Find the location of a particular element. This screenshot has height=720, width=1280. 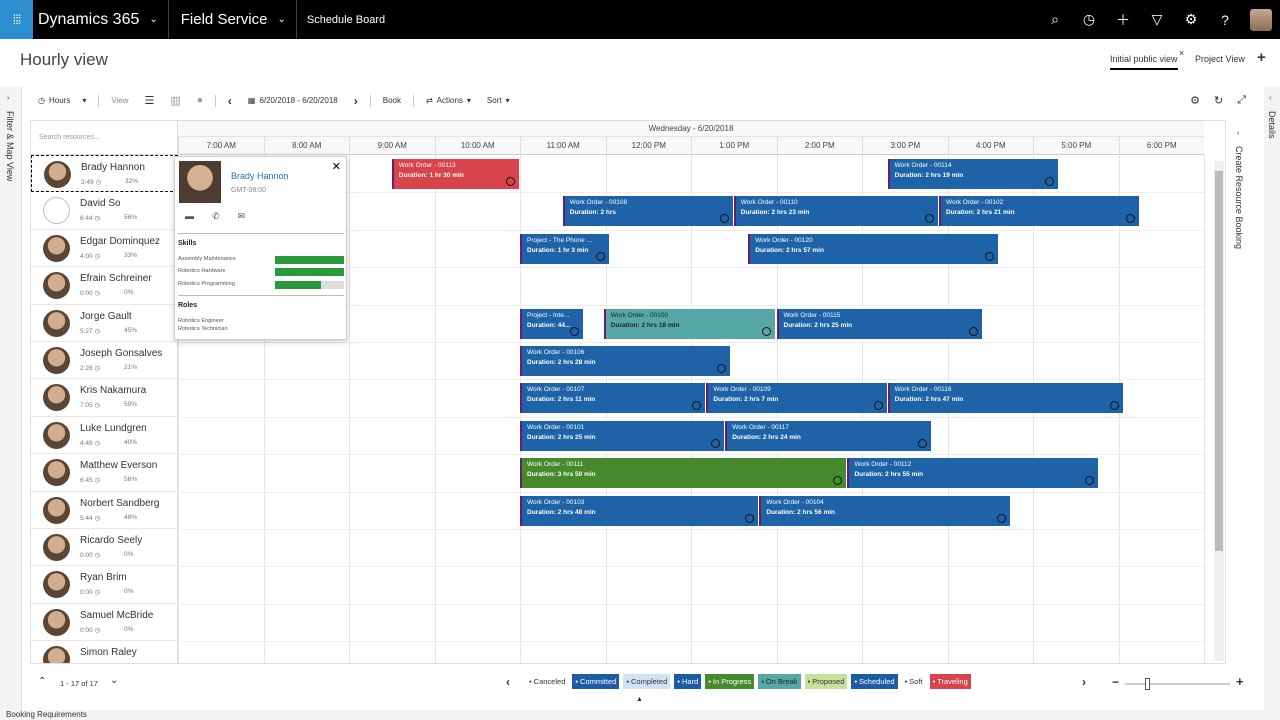

tab-project-view: Project View is located at coordinates (1220, 59).